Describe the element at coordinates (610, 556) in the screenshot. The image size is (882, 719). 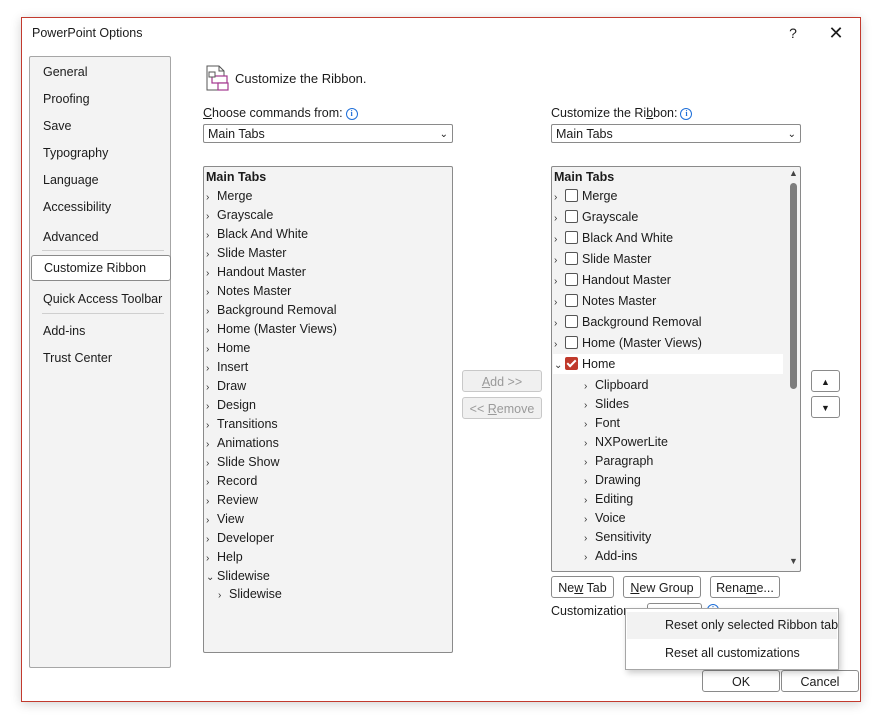
I see `tree-item-group: › Add-ins` at that location.